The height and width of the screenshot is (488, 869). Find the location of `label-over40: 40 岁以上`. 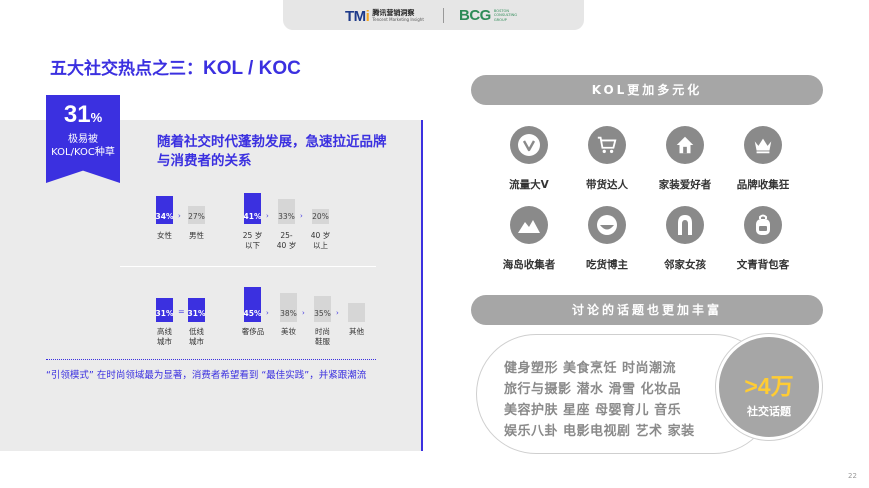

label-over40: 40 岁以上 is located at coordinates (320, 241).